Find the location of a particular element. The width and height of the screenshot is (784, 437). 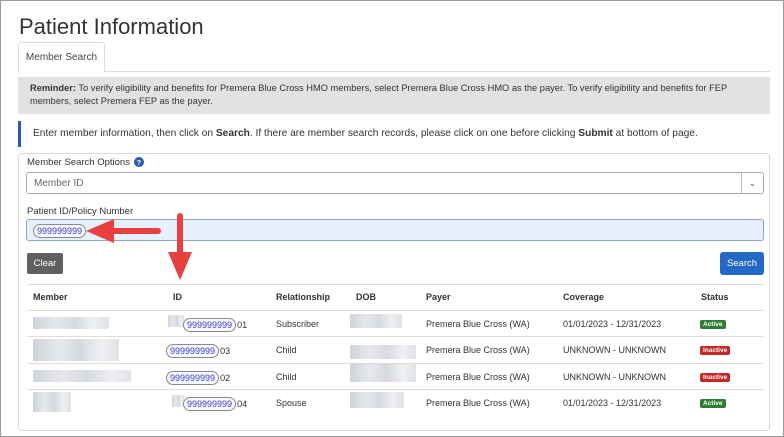

policy-number-value: 999999999 is located at coordinates (60, 231).